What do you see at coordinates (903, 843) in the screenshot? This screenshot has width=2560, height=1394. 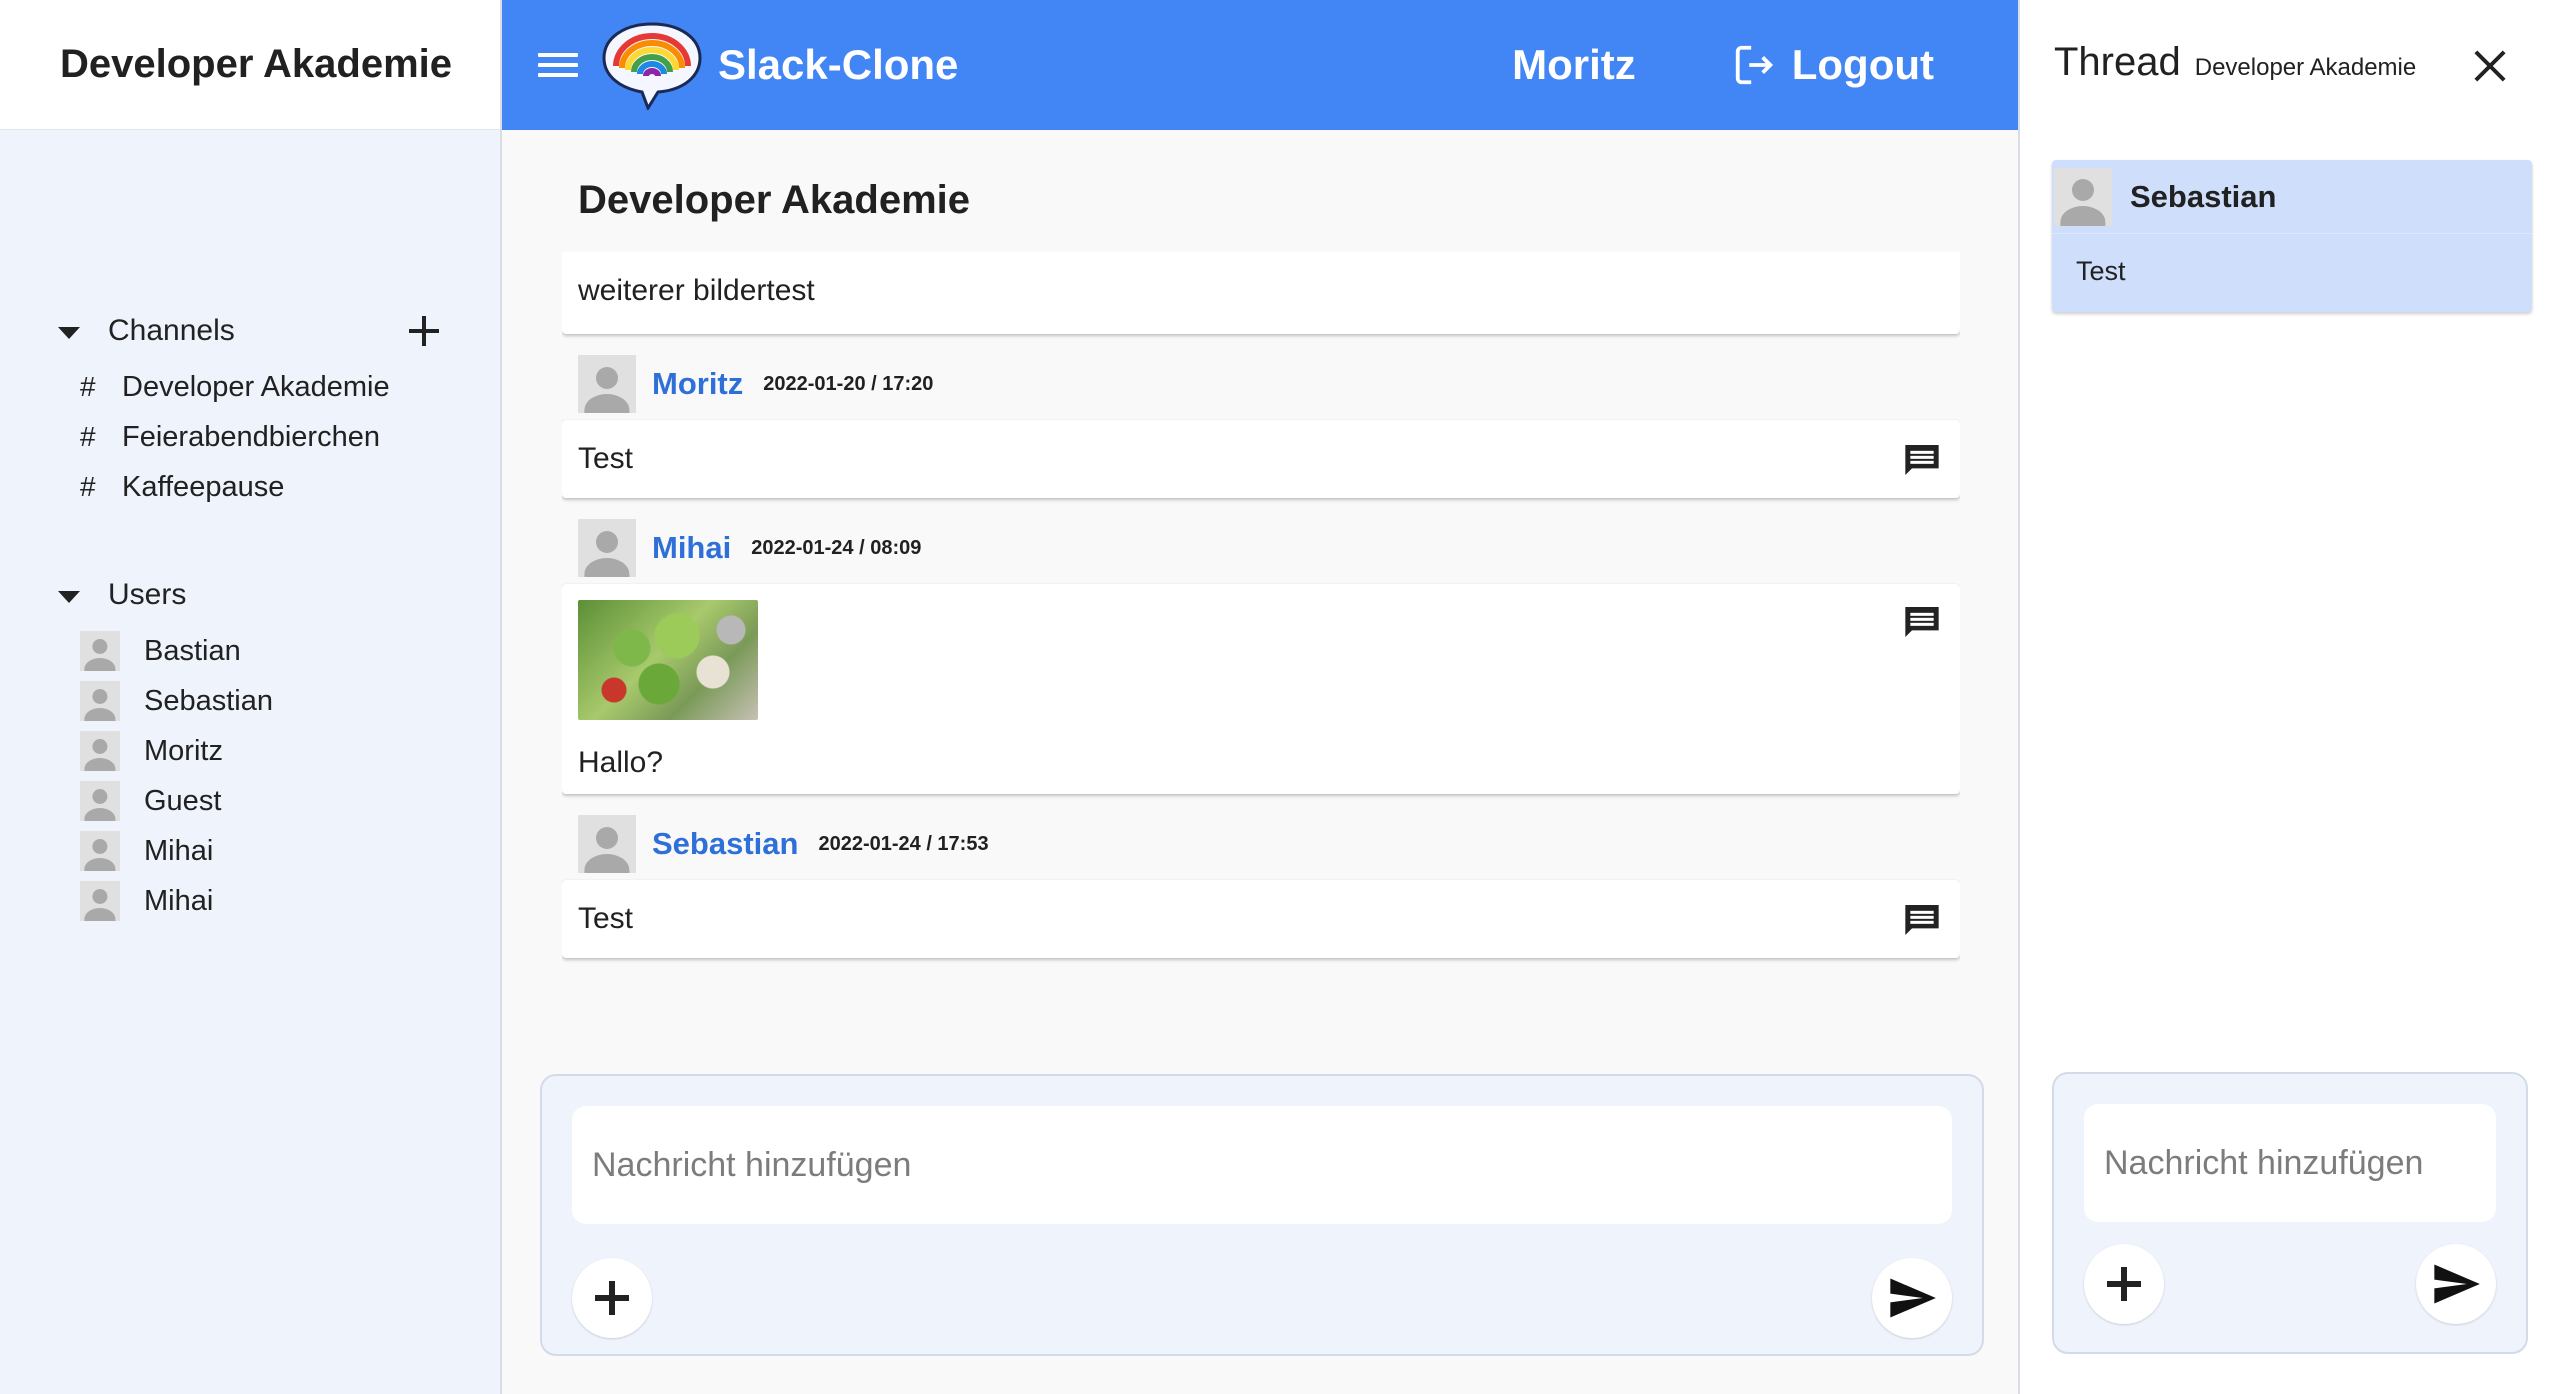 I see `message-timestamp: 2022-01-24 / 17:53` at bounding box center [903, 843].